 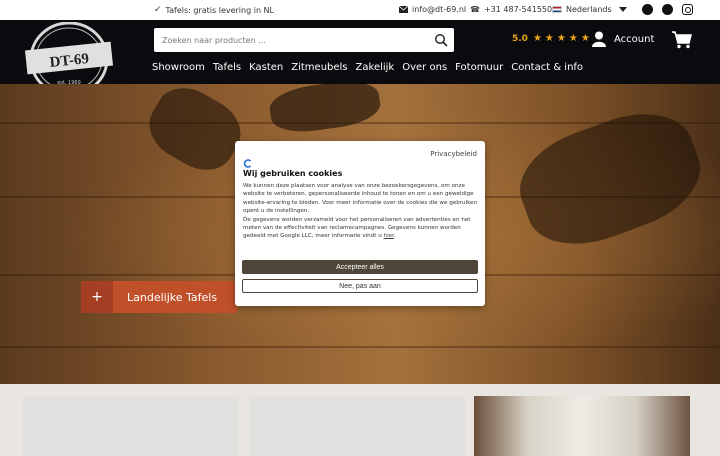 I want to click on envelope-icon, so click(x=403, y=9).